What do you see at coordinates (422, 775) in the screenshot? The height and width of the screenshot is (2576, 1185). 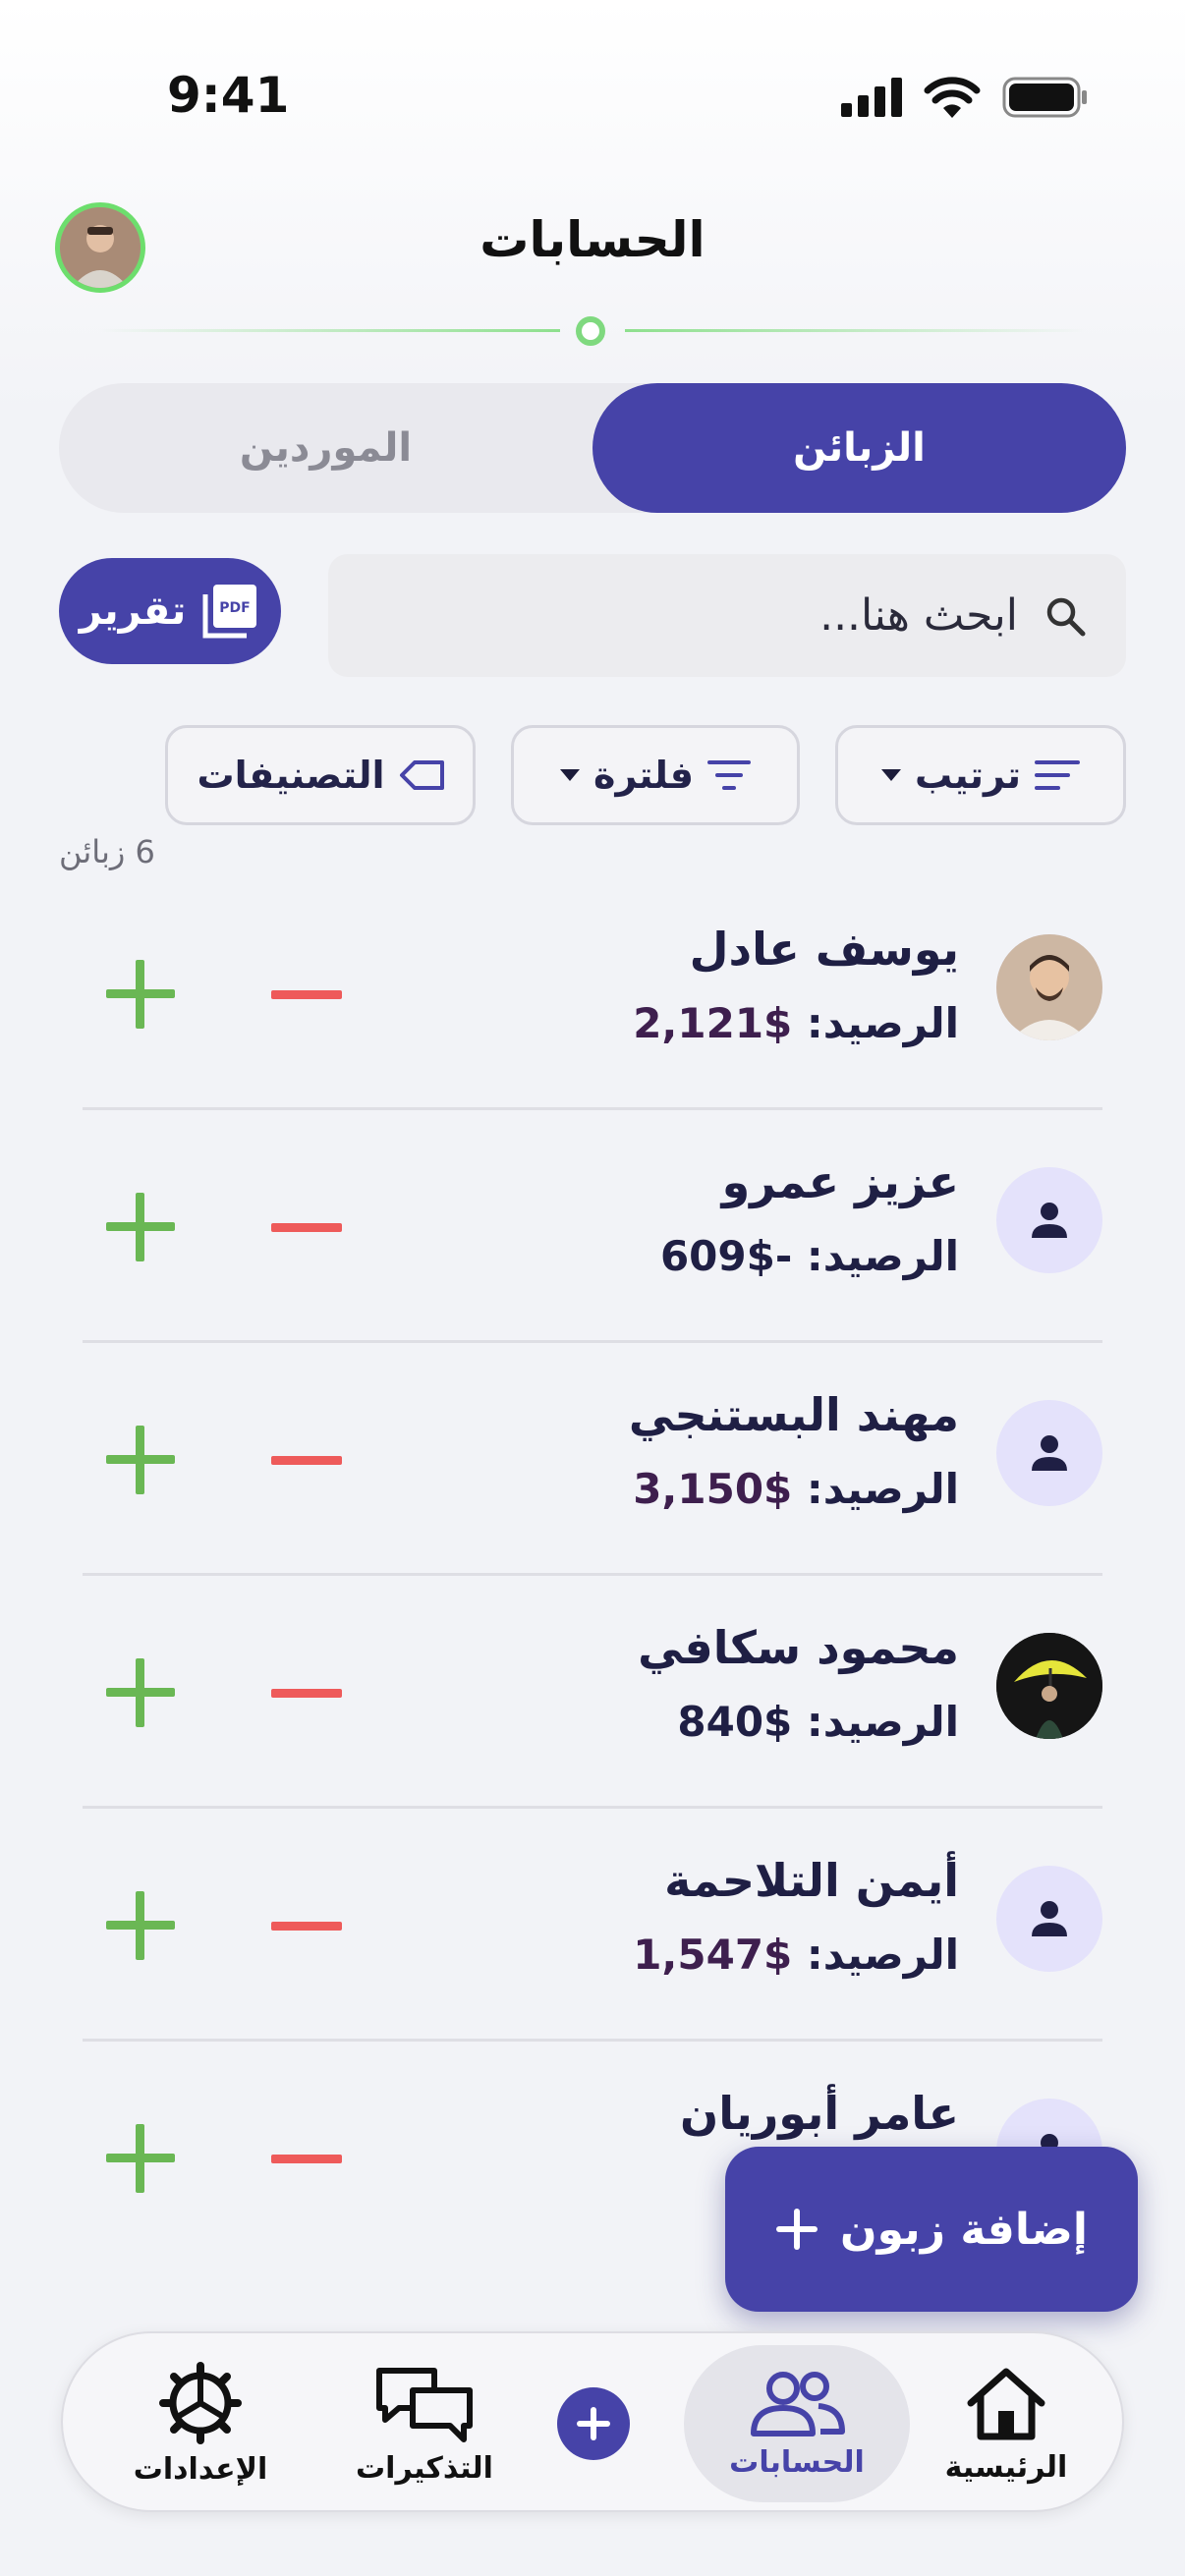 I see `tag-icon` at bounding box center [422, 775].